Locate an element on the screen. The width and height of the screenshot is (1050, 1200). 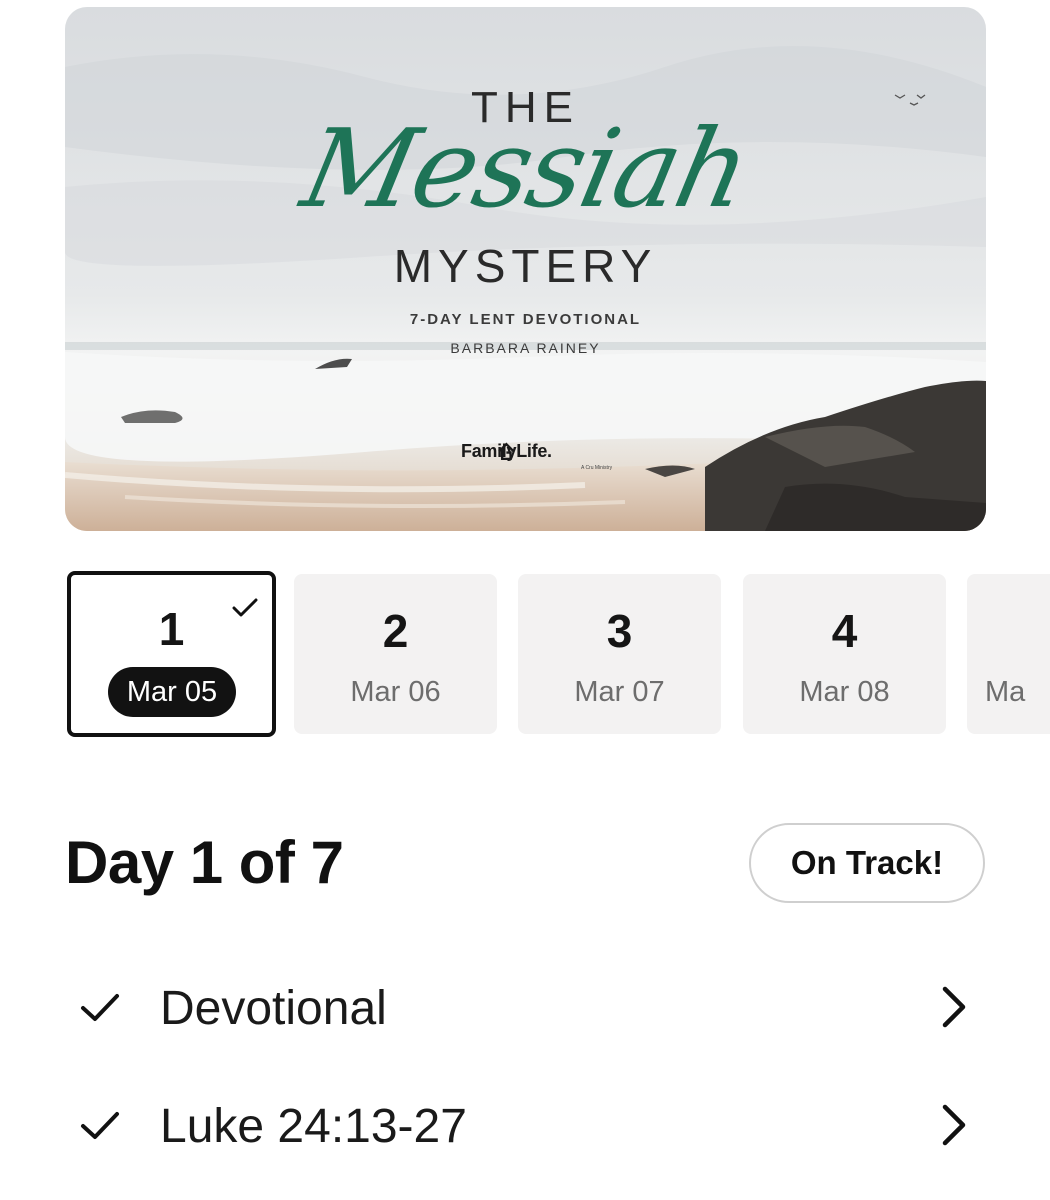
day-date: Mar 06 is located at coordinates (395, 692).